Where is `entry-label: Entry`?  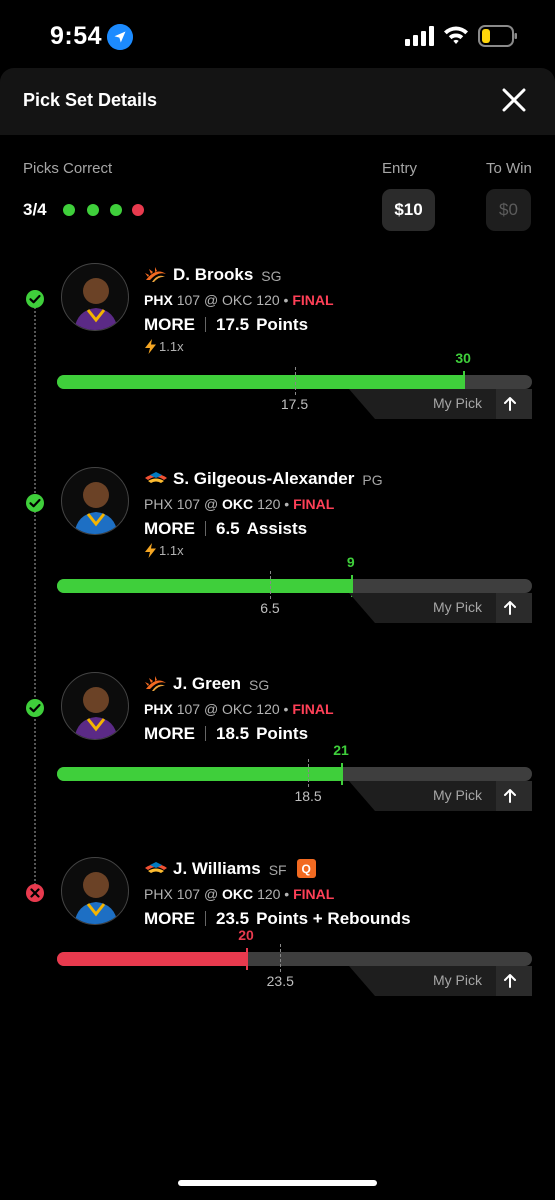 entry-label: Entry is located at coordinates (400, 168).